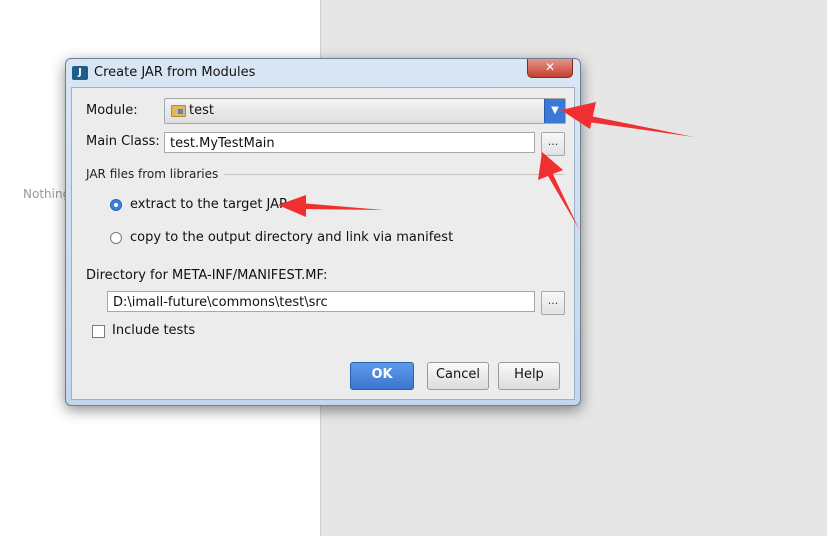 The width and height of the screenshot is (827, 536). Describe the element at coordinates (323, 73) in the screenshot. I see `dialog-titlebar: J Create JAR from Modules ✕` at that location.